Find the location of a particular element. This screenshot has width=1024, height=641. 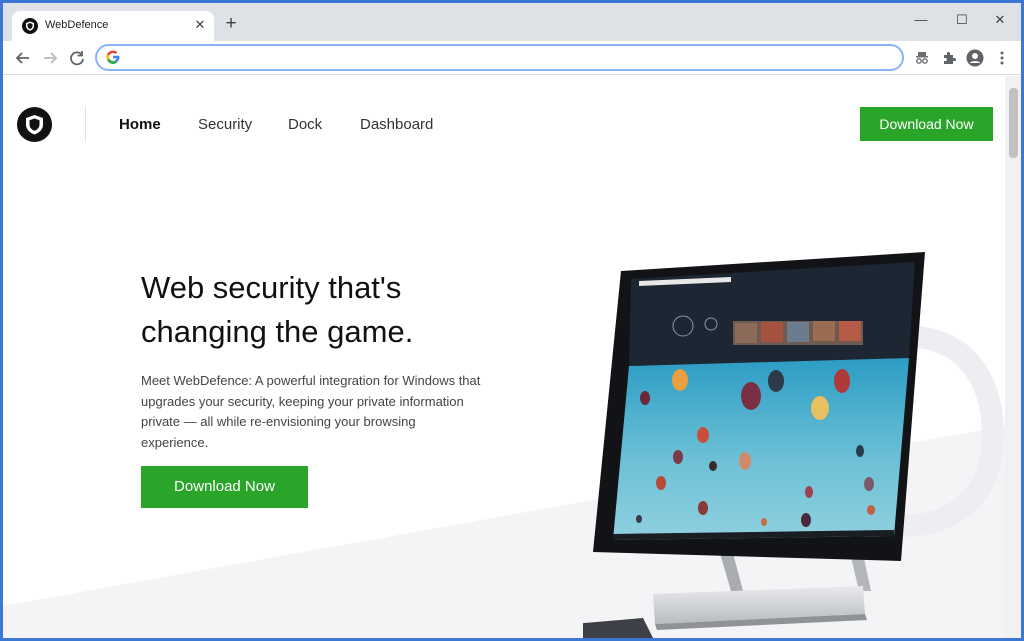

webdefence-logo is located at coordinates (34, 124).